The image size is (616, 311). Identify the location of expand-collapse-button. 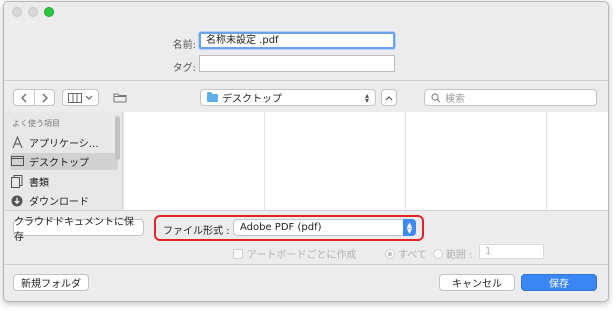
(389, 97).